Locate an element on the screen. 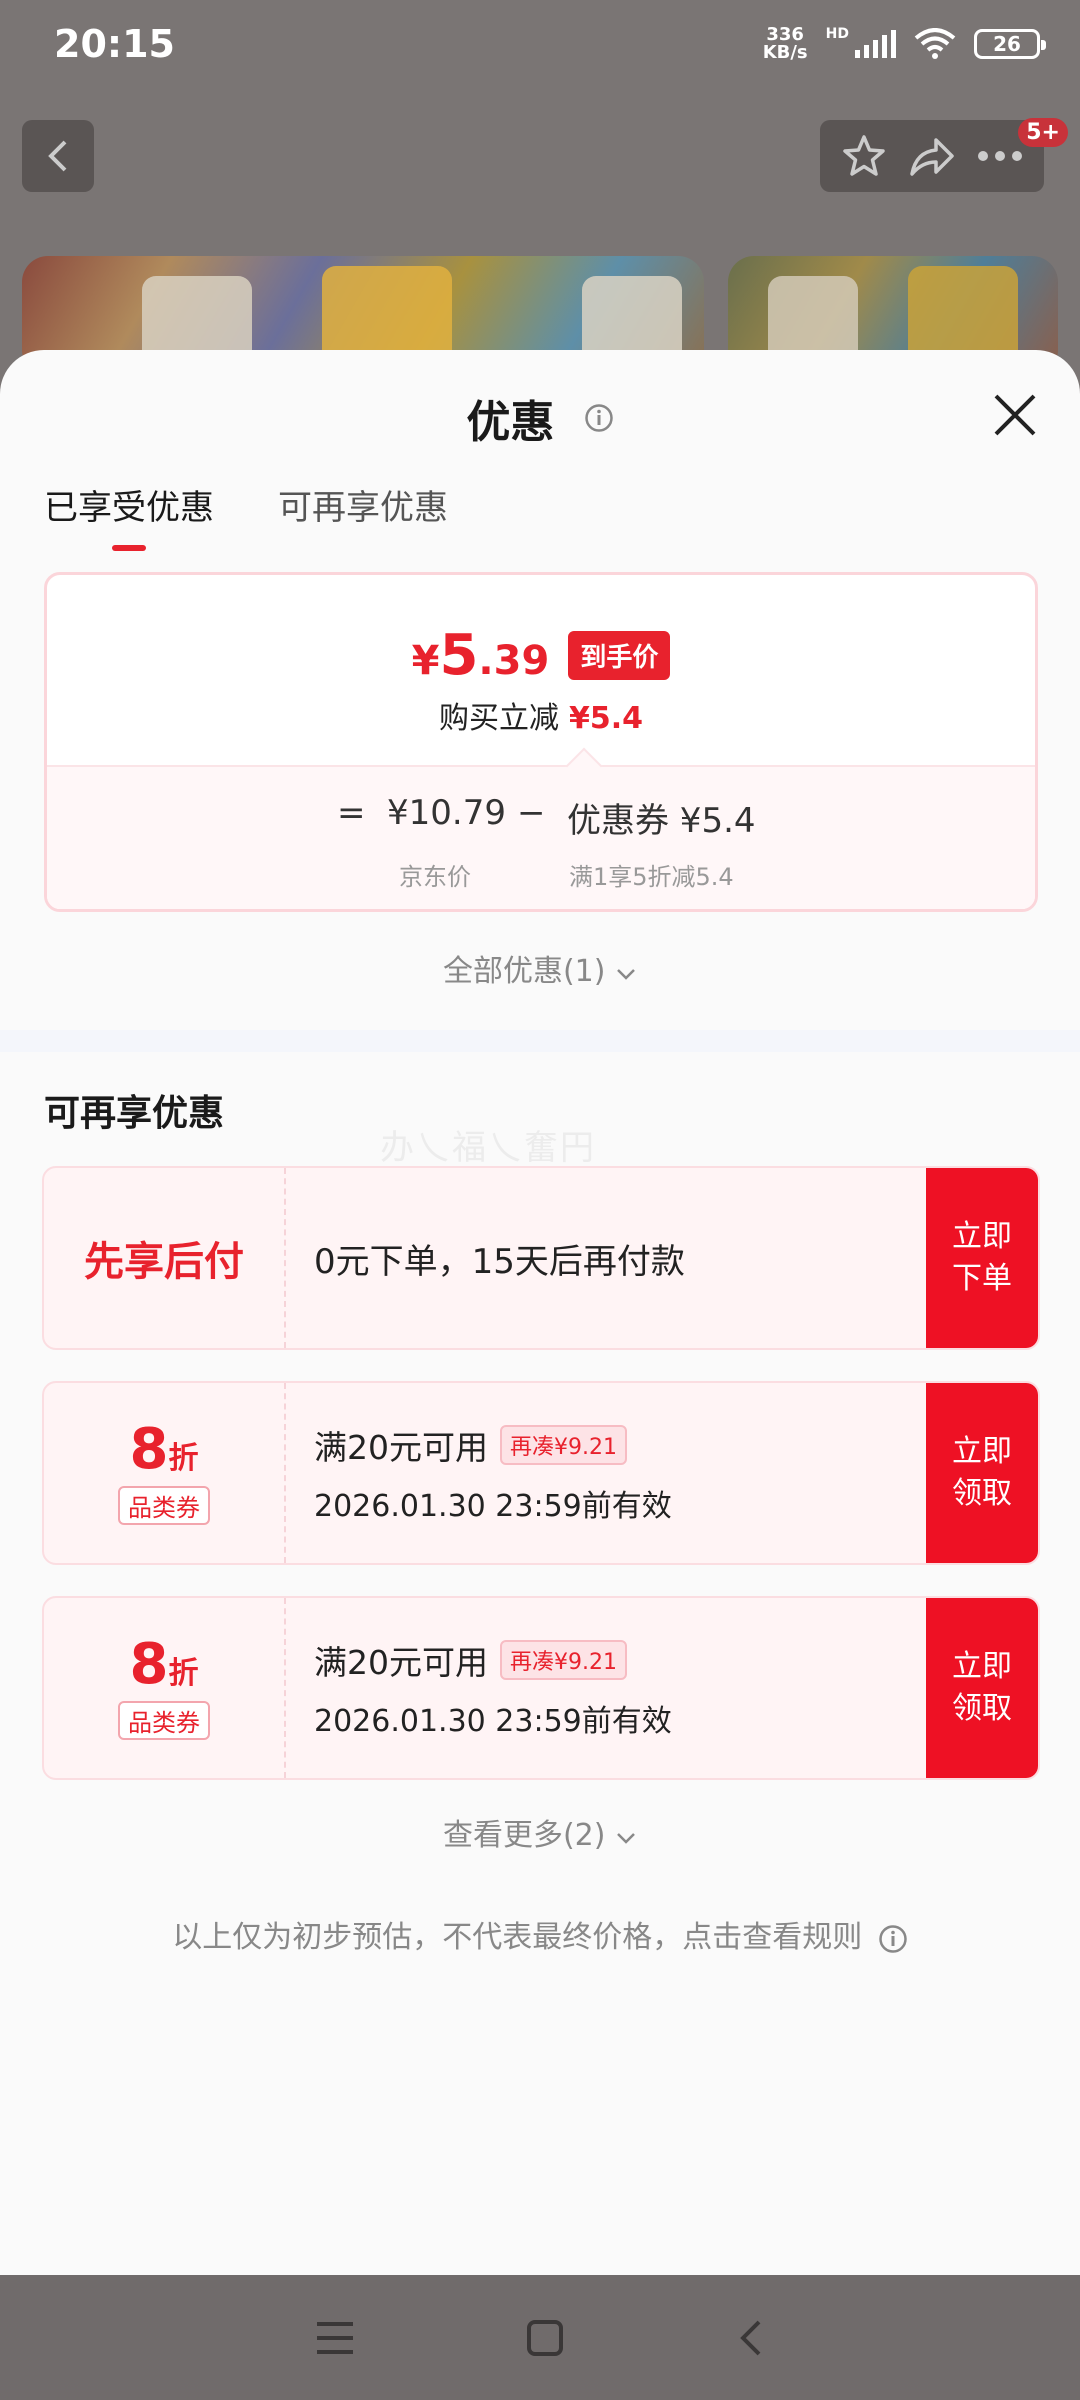 The height and width of the screenshot is (2400, 1080). chevron-left-icon is located at coordinates (57, 156).